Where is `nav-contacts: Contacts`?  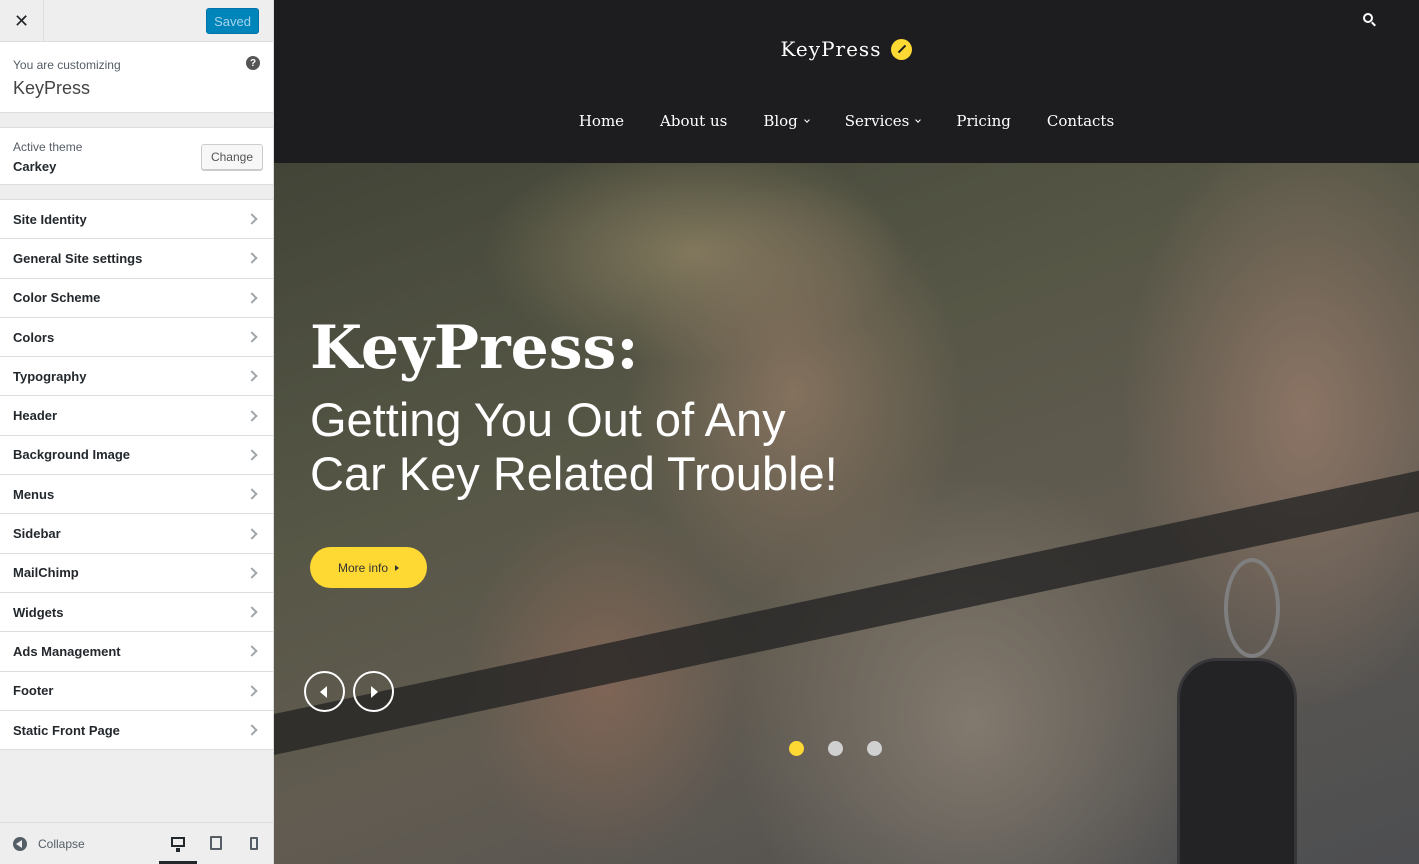 nav-contacts: Contacts is located at coordinates (1080, 121).